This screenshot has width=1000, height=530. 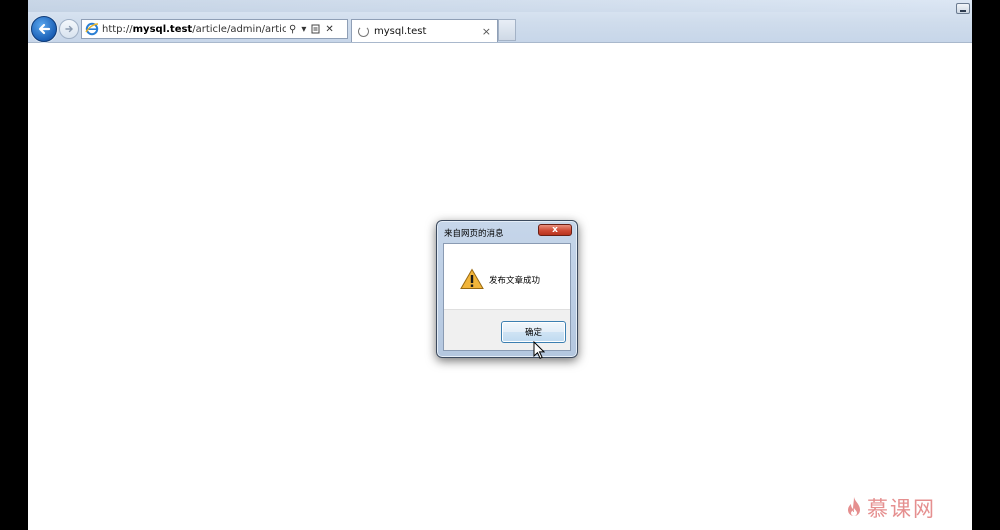 What do you see at coordinates (474, 234) in the screenshot?
I see `dialog-title: 来自网页的消息` at bounding box center [474, 234].